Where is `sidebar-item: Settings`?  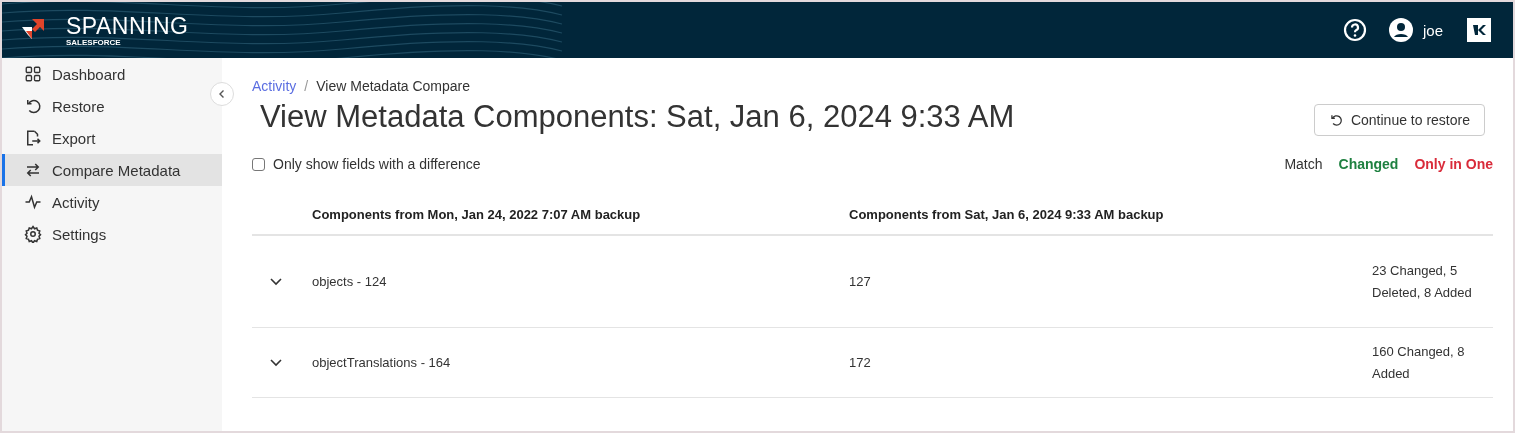 sidebar-item: Settings is located at coordinates (104, 234).